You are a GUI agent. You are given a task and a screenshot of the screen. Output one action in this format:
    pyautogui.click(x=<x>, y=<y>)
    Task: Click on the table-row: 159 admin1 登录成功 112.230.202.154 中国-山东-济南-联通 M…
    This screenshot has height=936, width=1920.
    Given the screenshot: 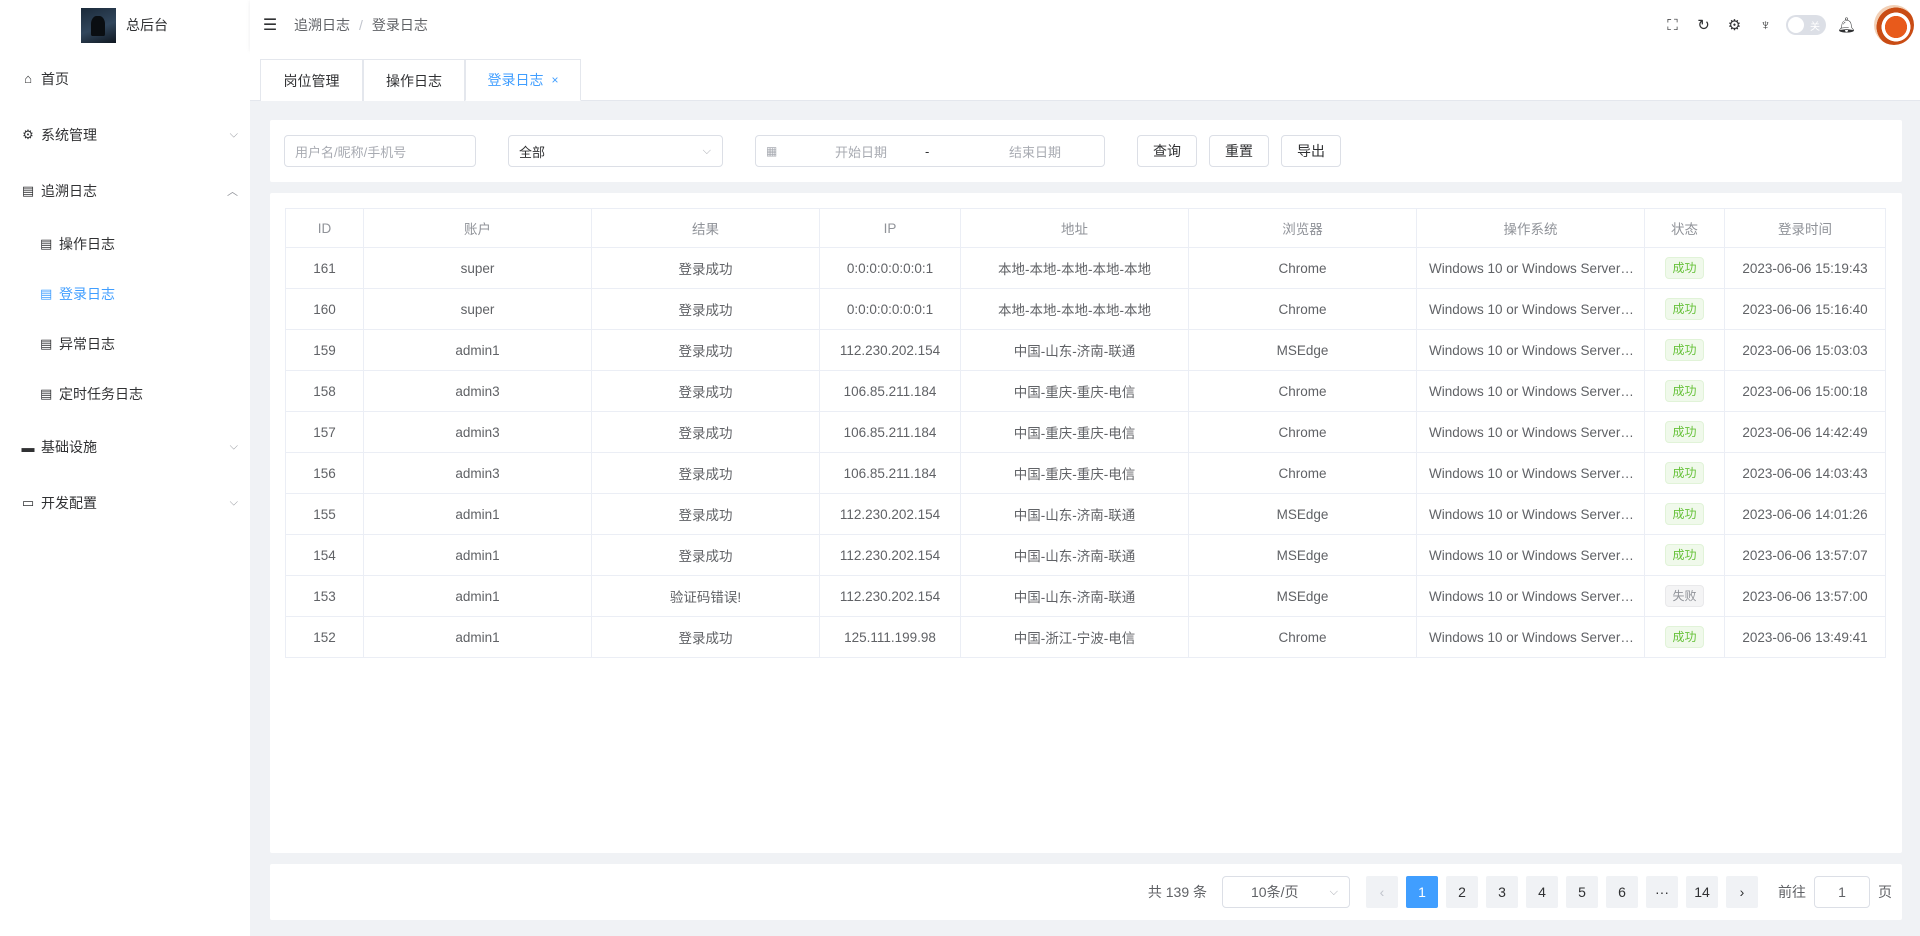 What is the action you would take?
    pyautogui.click(x=1085, y=350)
    